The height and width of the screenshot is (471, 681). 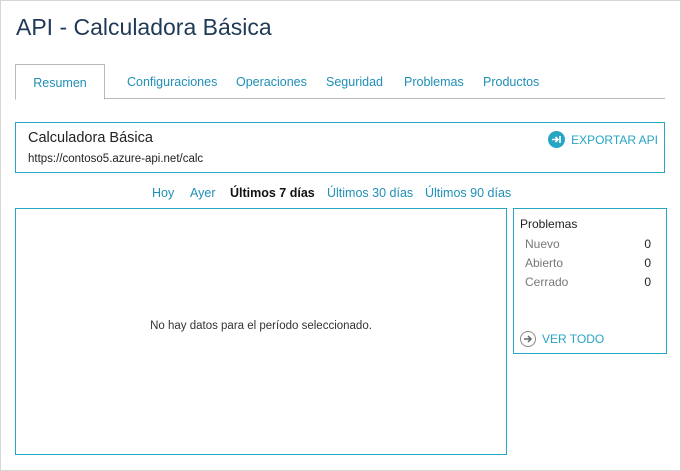 I want to click on export-api-button: EXPORTAR API, so click(x=603, y=139).